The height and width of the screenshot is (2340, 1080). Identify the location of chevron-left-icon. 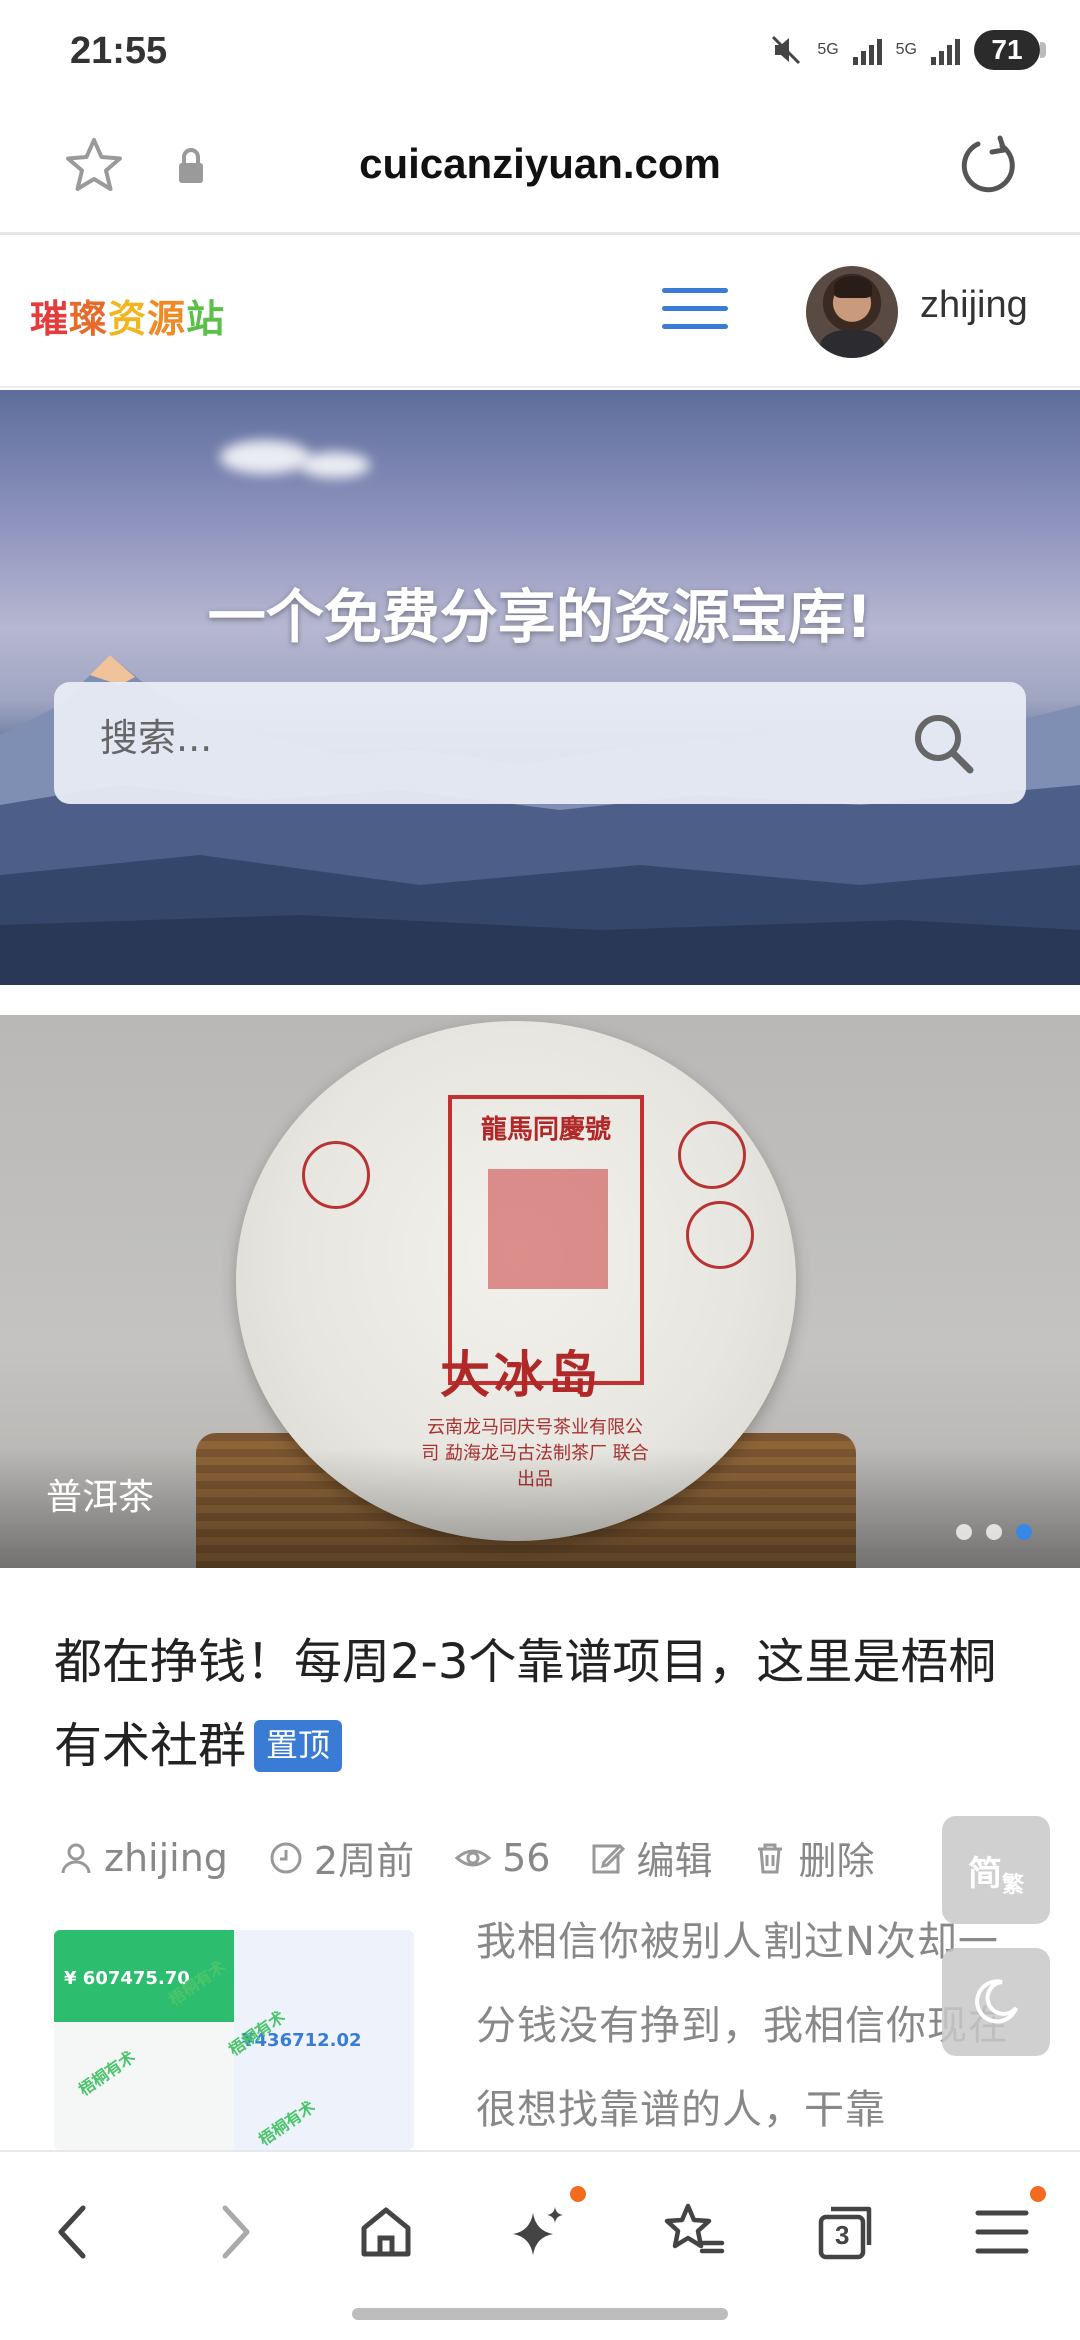
(72, 2232).